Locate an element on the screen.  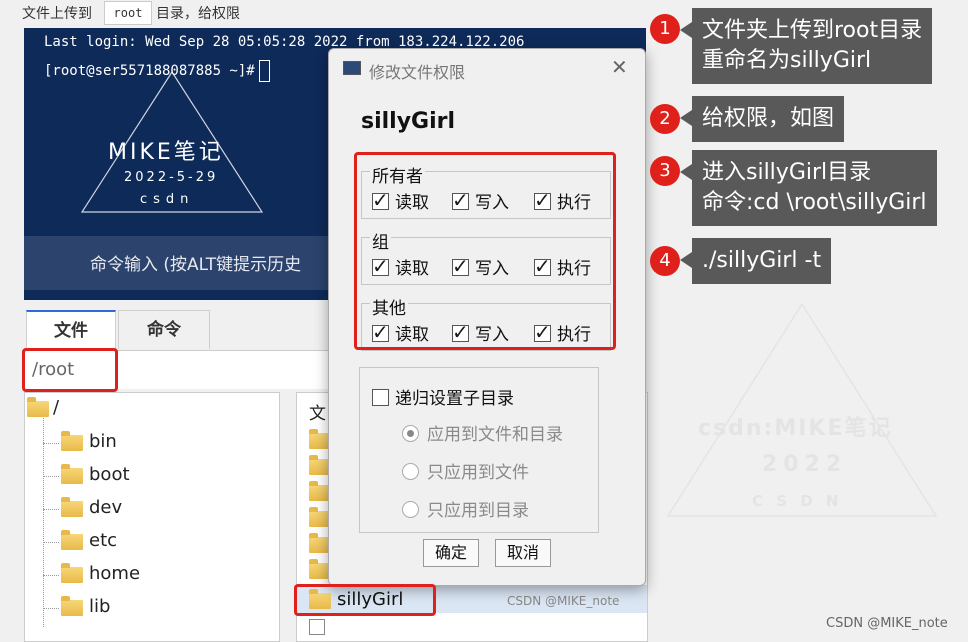
step-badge-2: 2 is located at coordinates (665, 119).